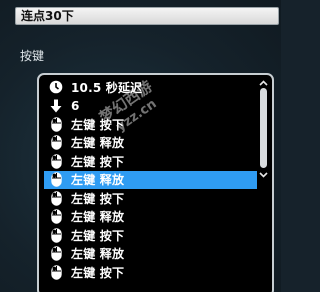 The image size is (320, 292). Describe the element at coordinates (150, 106) in the screenshot. I see `list-item: 6` at that location.